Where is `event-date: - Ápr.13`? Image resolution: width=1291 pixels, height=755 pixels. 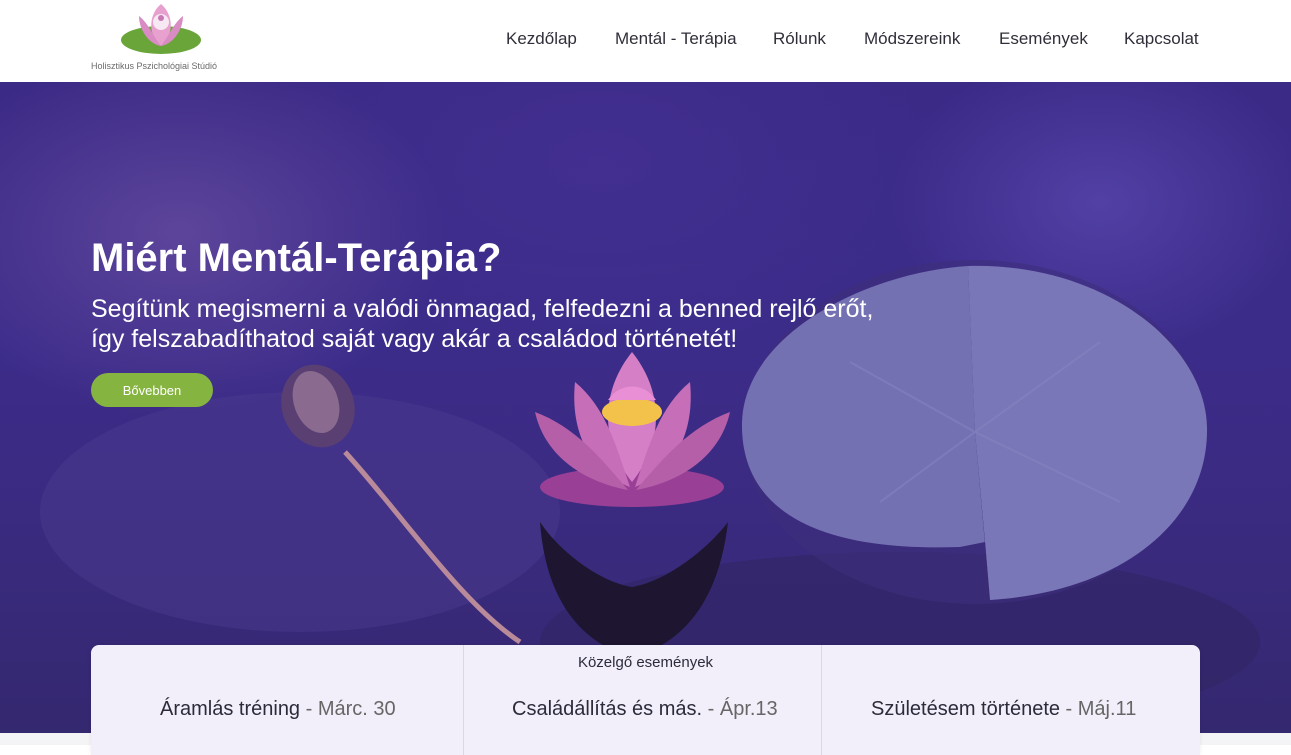 event-date: - Ápr.13 is located at coordinates (740, 709).